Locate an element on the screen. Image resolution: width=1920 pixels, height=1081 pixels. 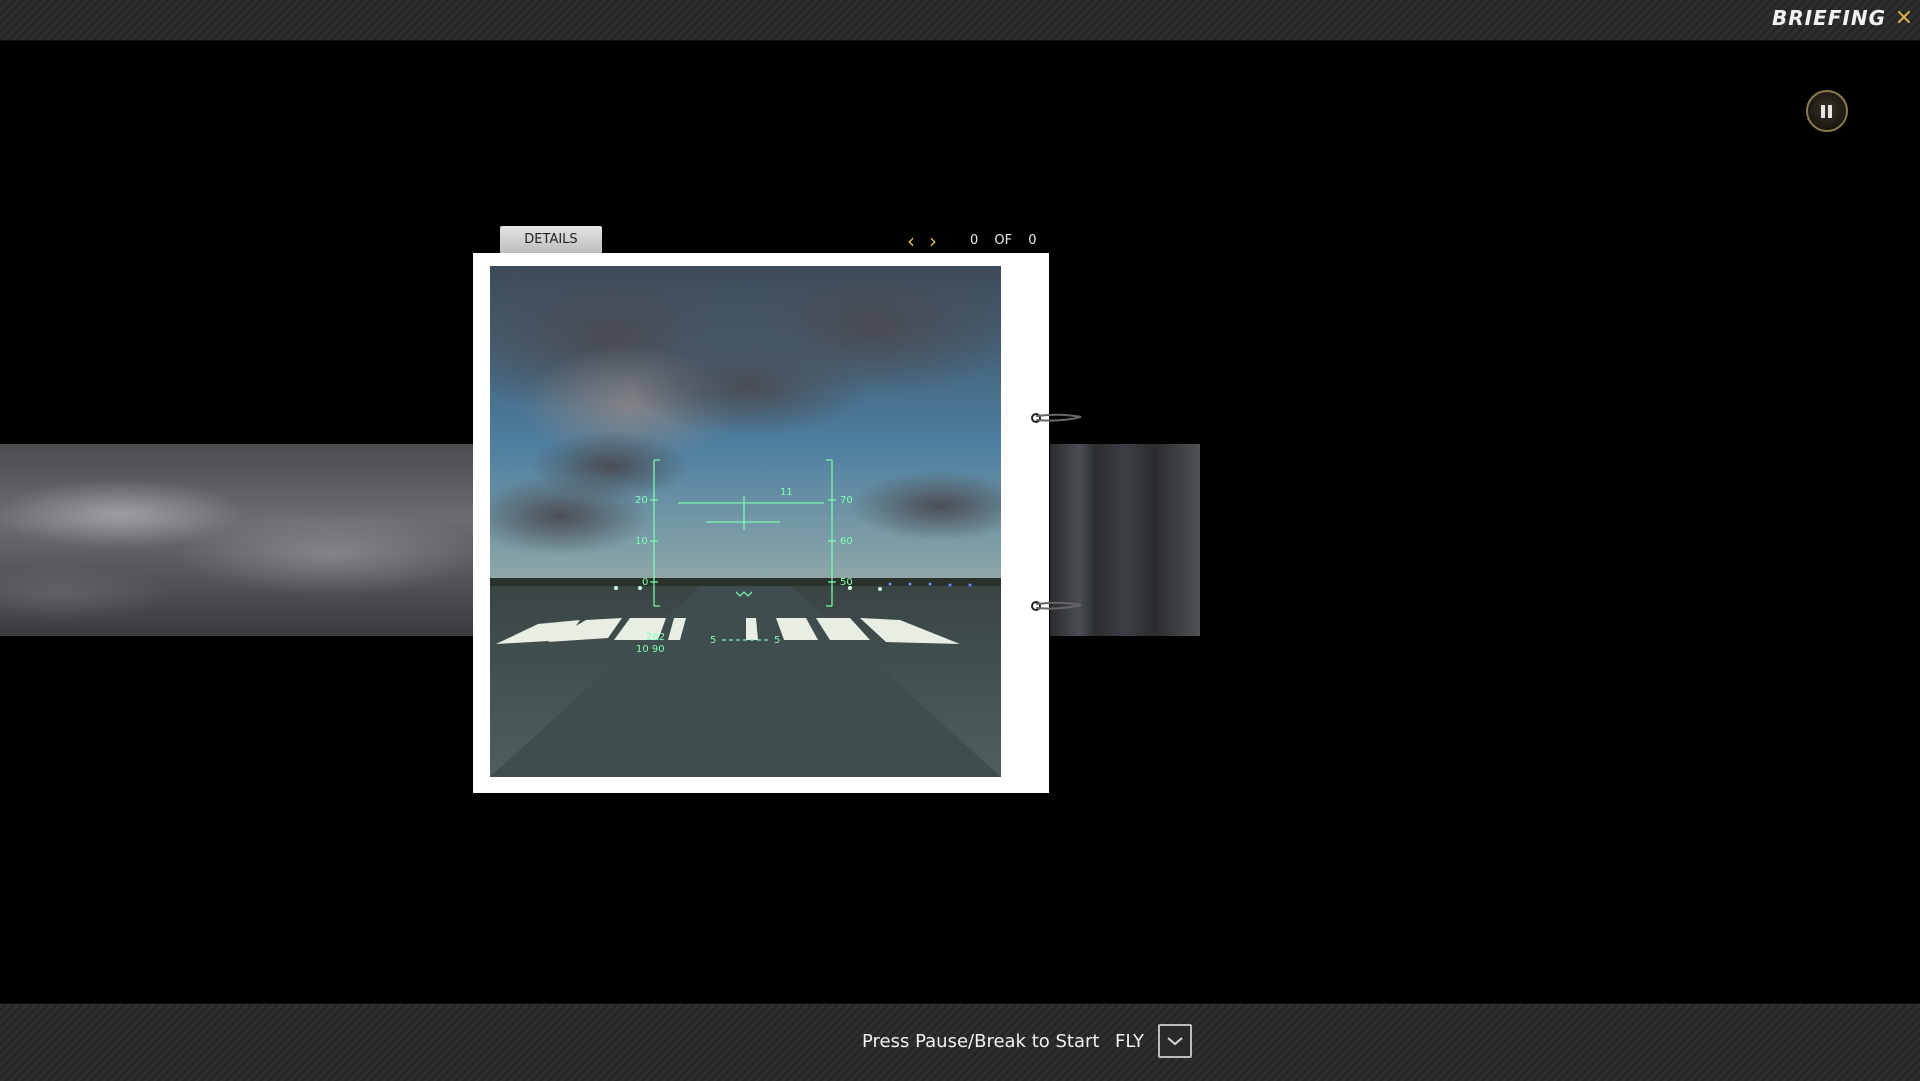
close-icon: × is located at coordinates (1904, 18).